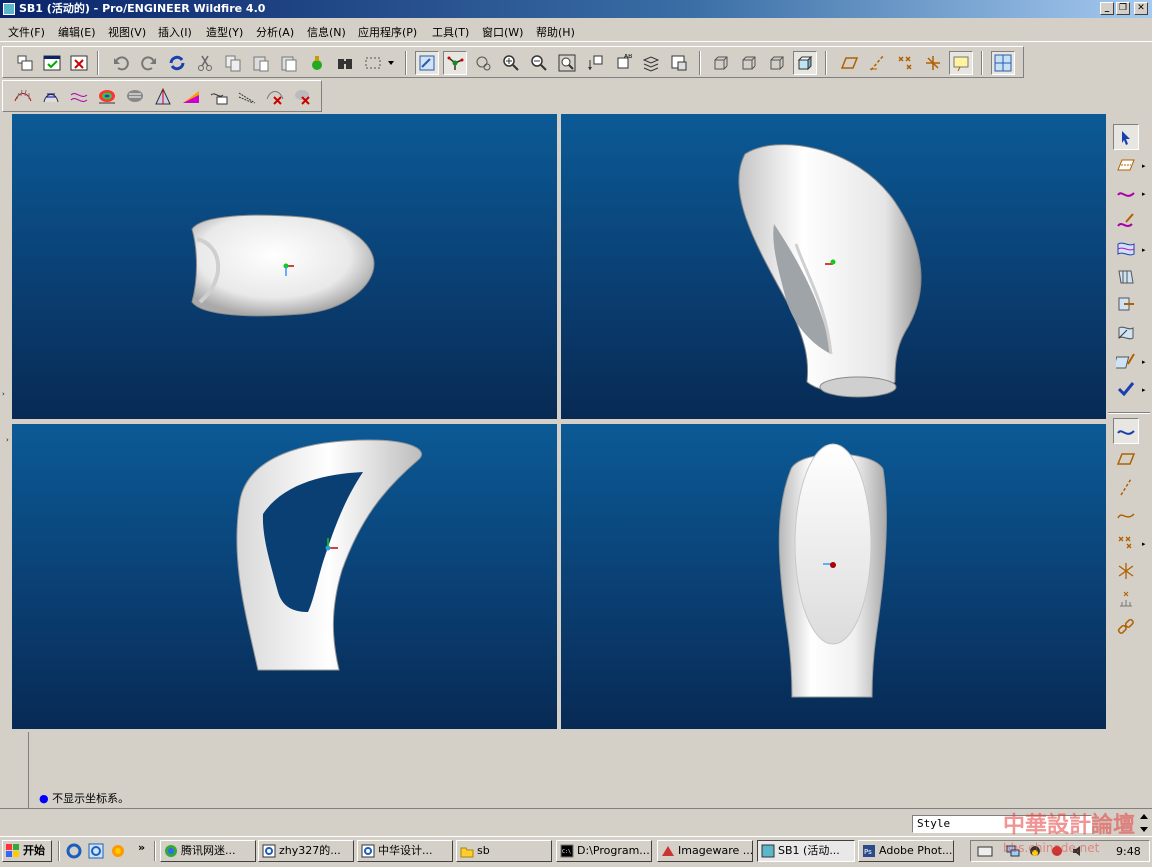 This screenshot has width=1152, height=867. What do you see at coordinates (77, 32) in the screenshot?
I see `menu-edit: 编辑(E)` at bounding box center [77, 32].